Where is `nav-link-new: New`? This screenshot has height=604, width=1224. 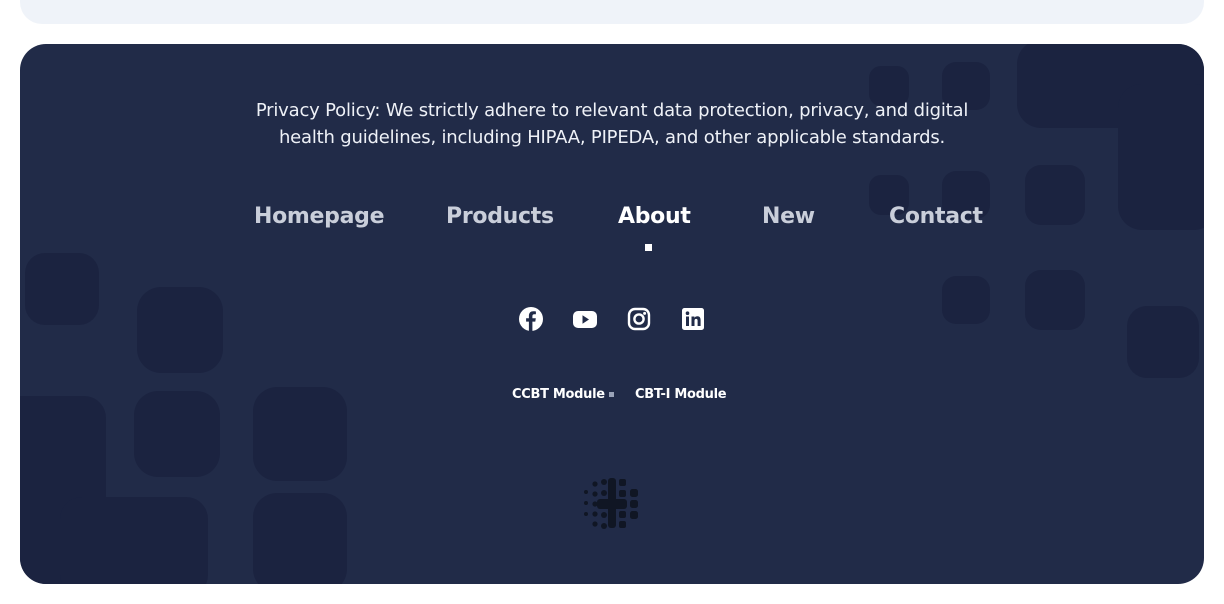 nav-link-new: New is located at coordinates (788, 216).